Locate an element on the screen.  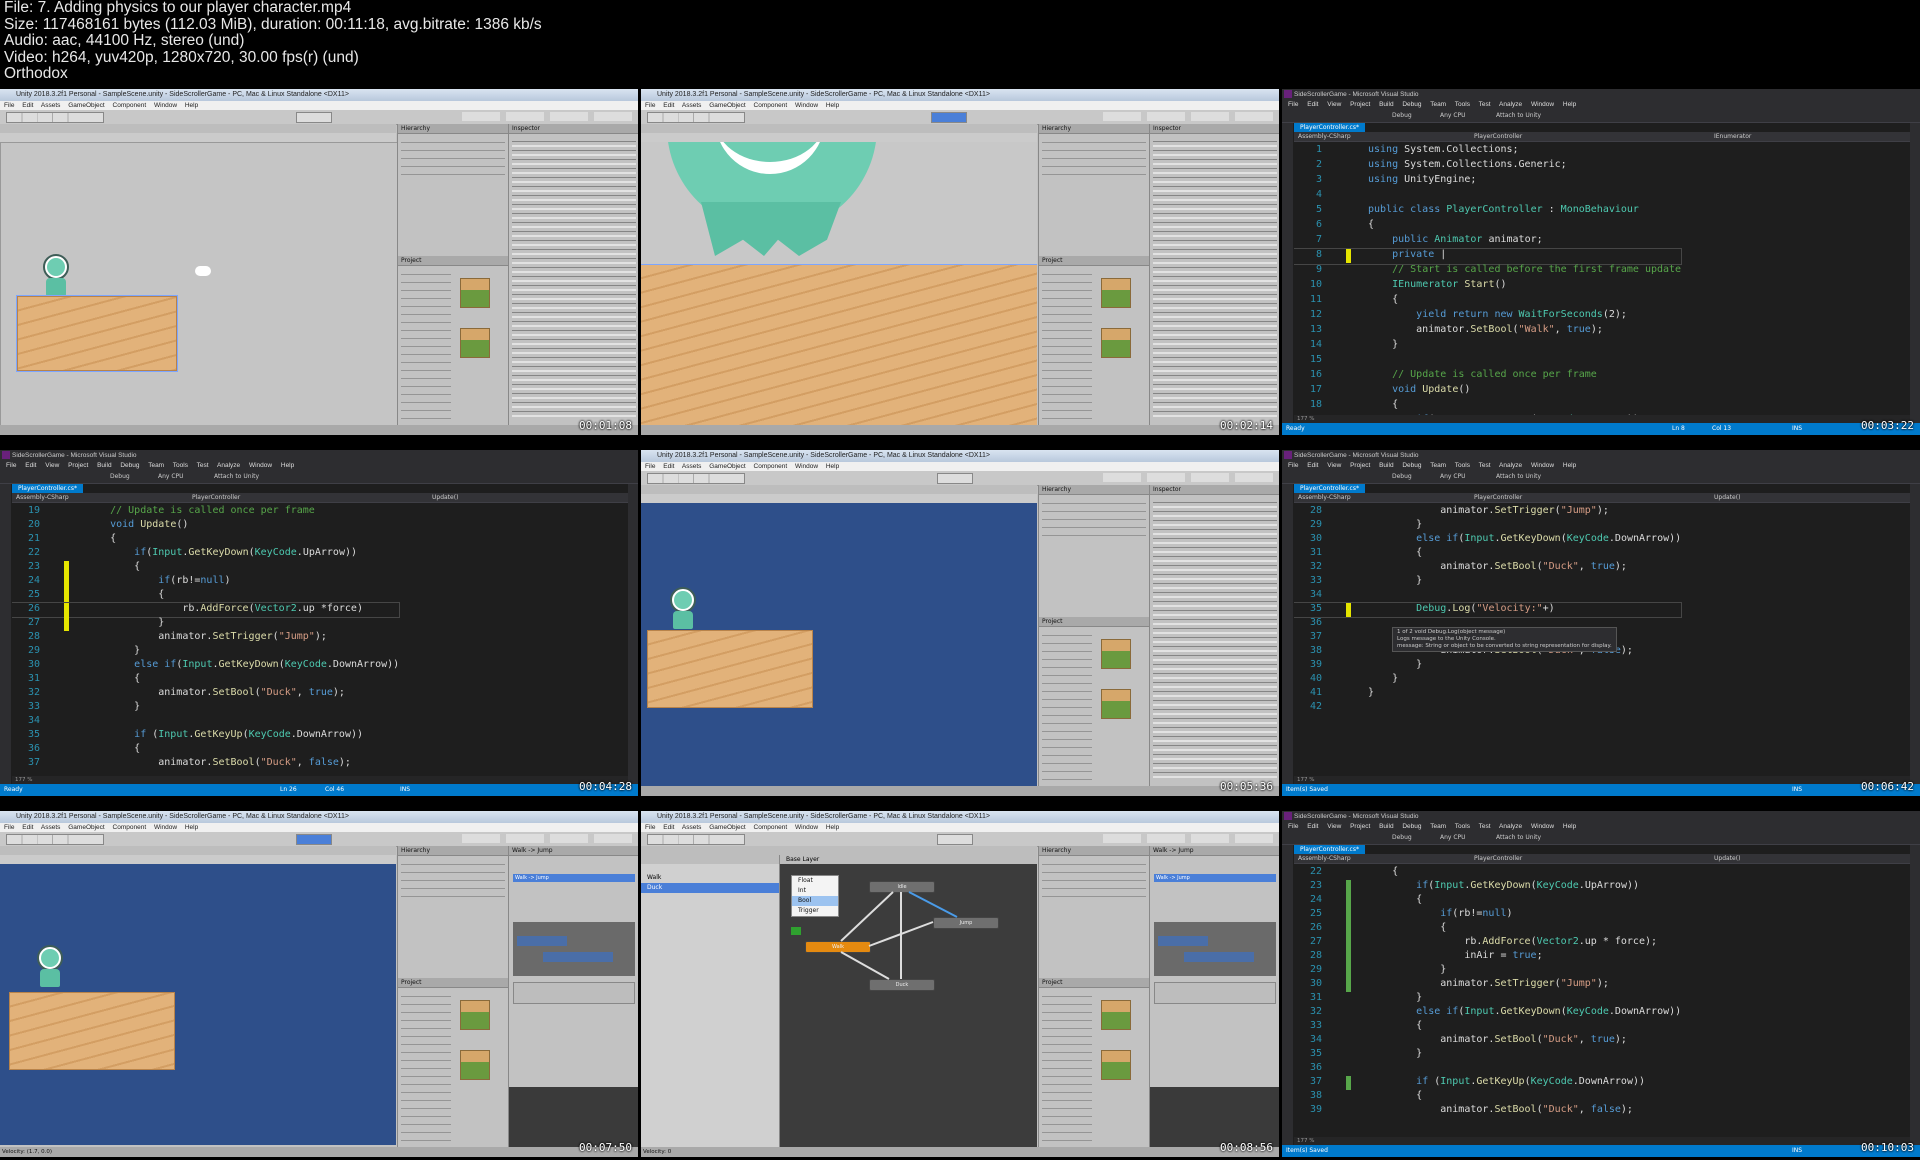
code-line: 25 { is located at coordinates (205, 596).